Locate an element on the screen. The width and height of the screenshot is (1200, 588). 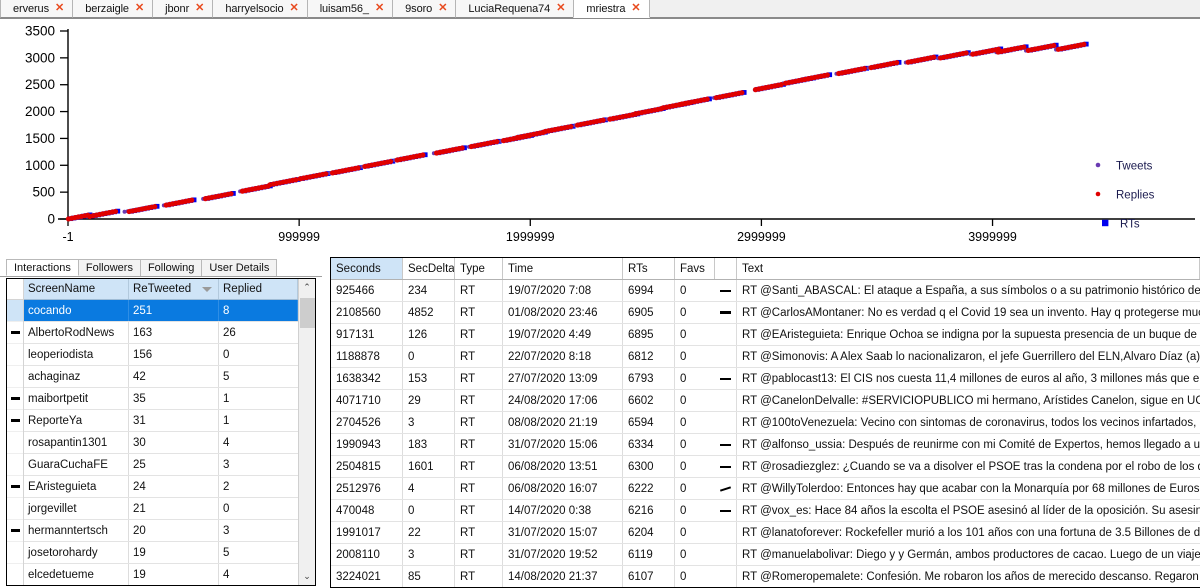
cell-secdelta: 3 is located at coordinates (429, 422).